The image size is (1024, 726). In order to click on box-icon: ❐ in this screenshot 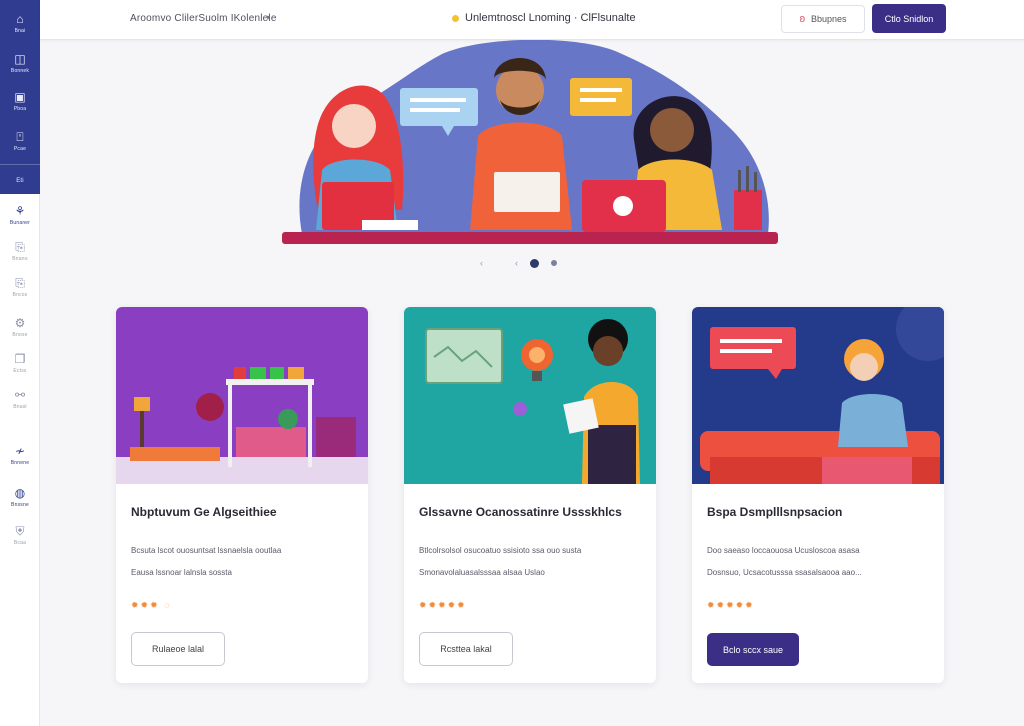, I will do `click(20, 358)`.